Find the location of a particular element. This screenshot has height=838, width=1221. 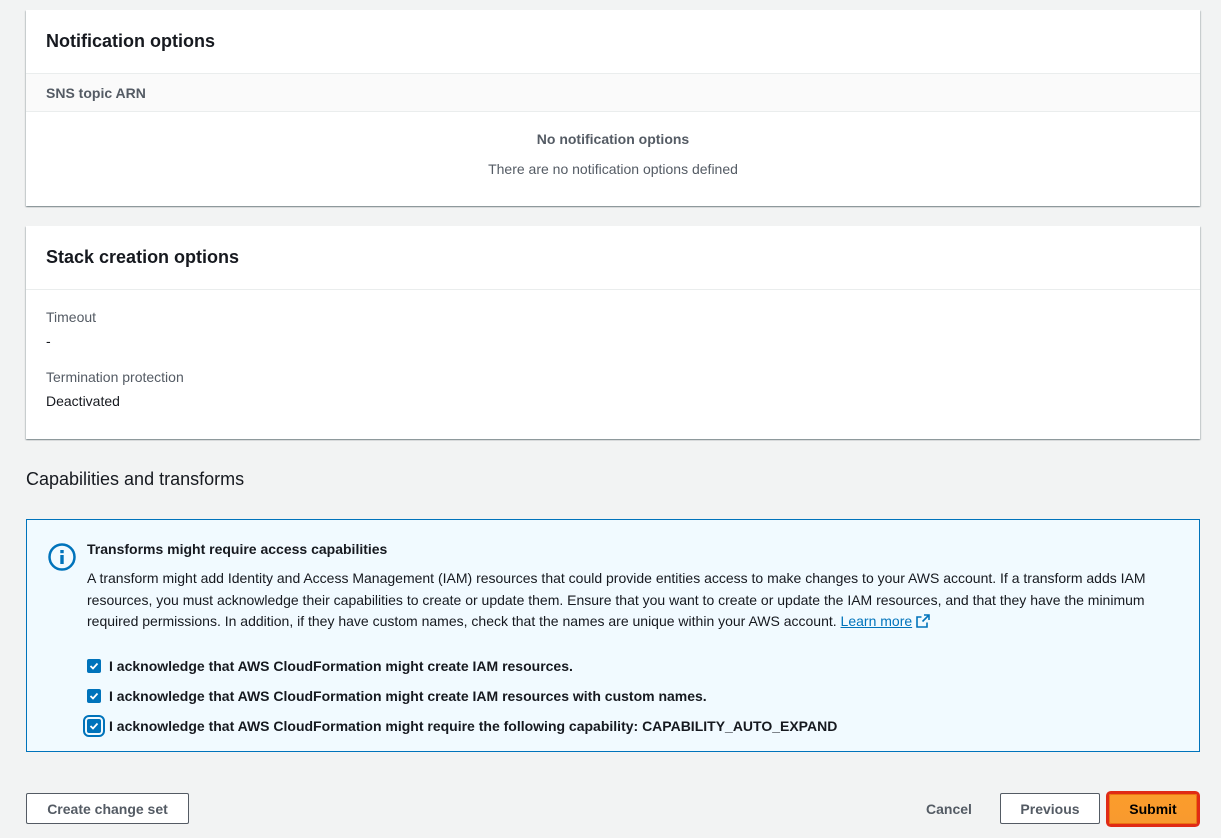

stack-creation-options-title: Stack creation options is located at coordinates (143, 257).